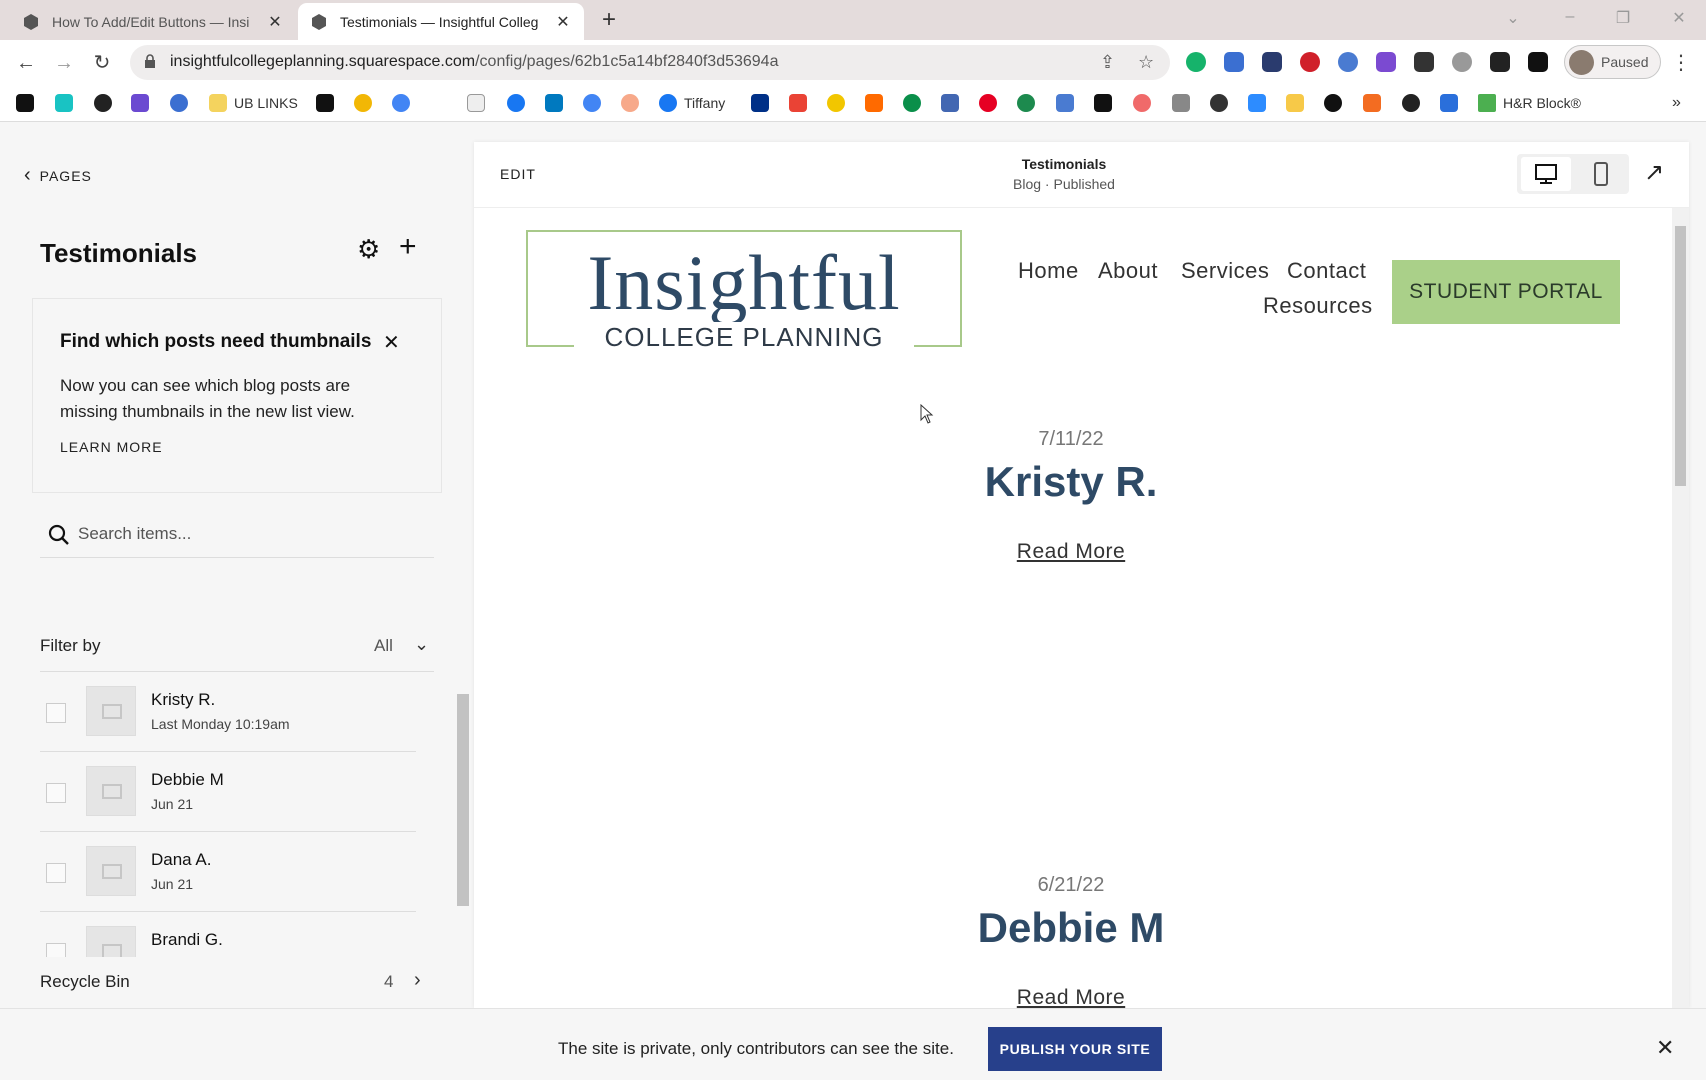 The image size is (1706, 1080). Describe the element at coordinates (102, 63) in the screenshot. I see `reload-icon: ↻` at that location.